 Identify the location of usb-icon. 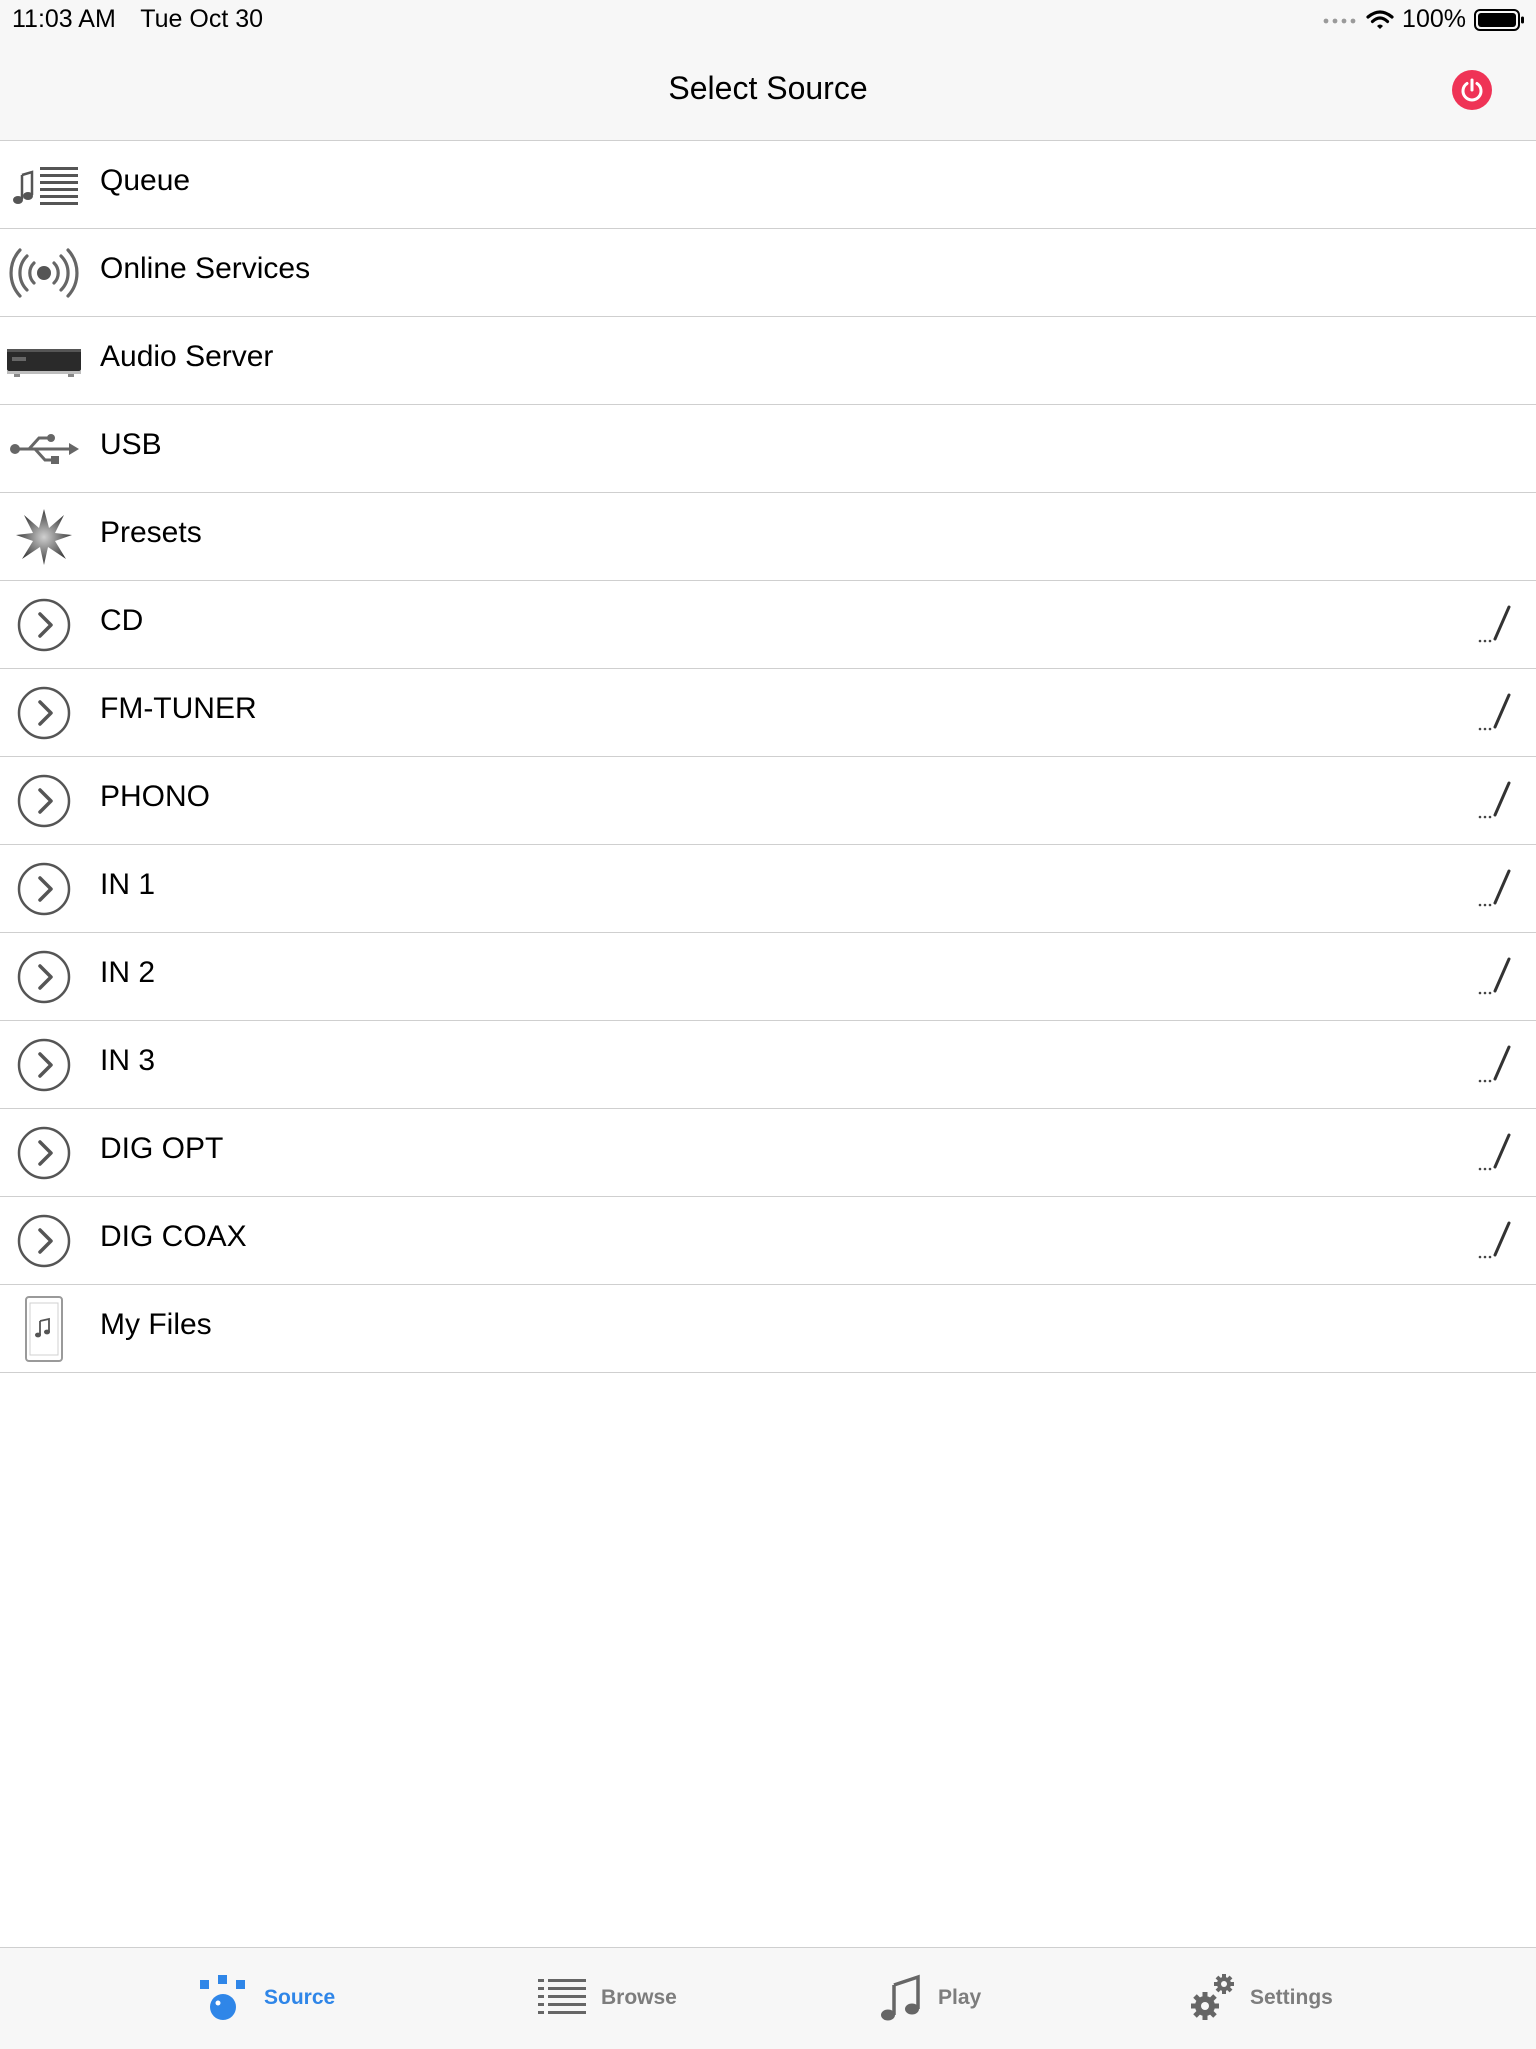
(44, 448).